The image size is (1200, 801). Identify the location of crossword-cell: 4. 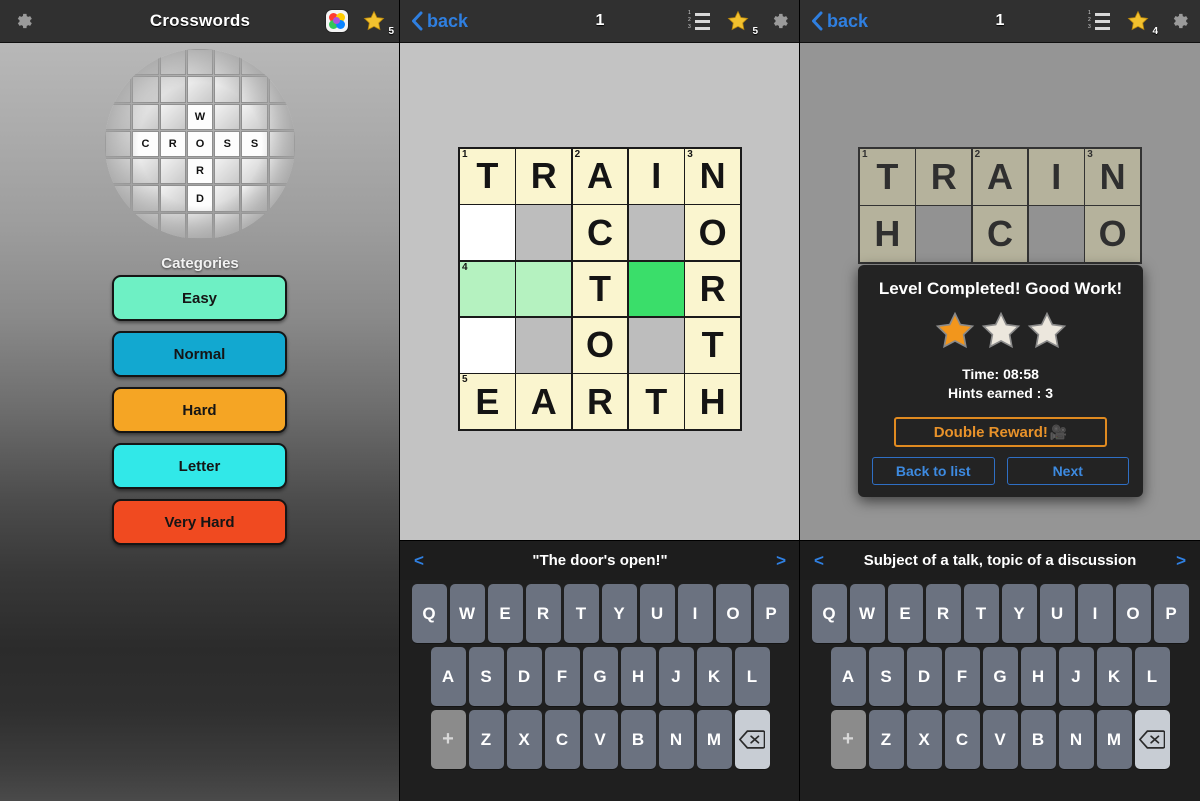
(487, 289).